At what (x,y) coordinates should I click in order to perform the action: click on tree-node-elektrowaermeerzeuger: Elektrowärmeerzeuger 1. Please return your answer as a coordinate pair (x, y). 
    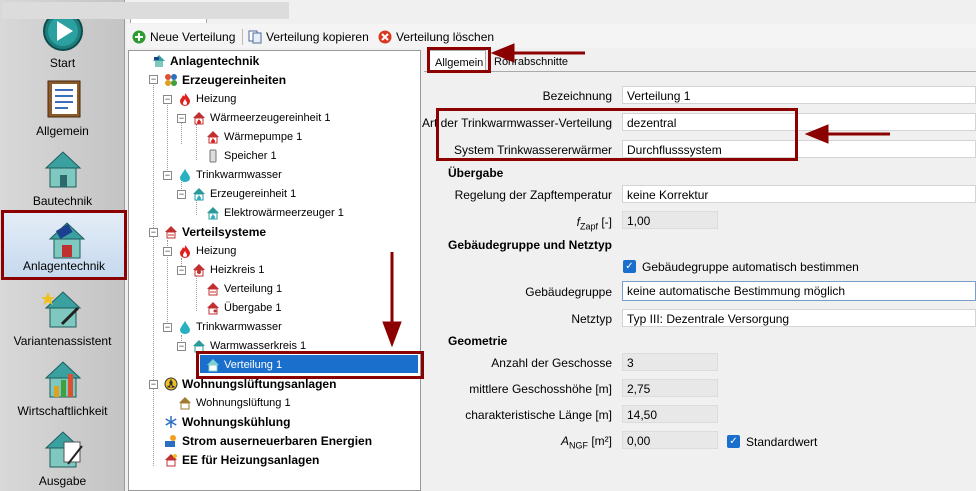
    Looking at the image, I should click on (275, 213).